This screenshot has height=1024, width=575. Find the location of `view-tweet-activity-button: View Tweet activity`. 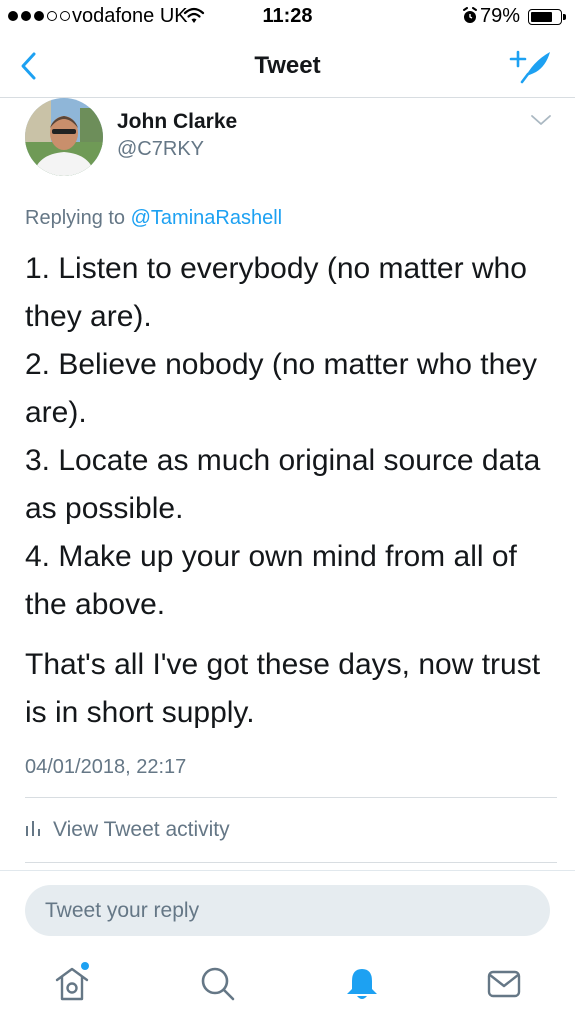

view-tweet-activity-button: View Tweet activity is located at coordinates (127, 830).